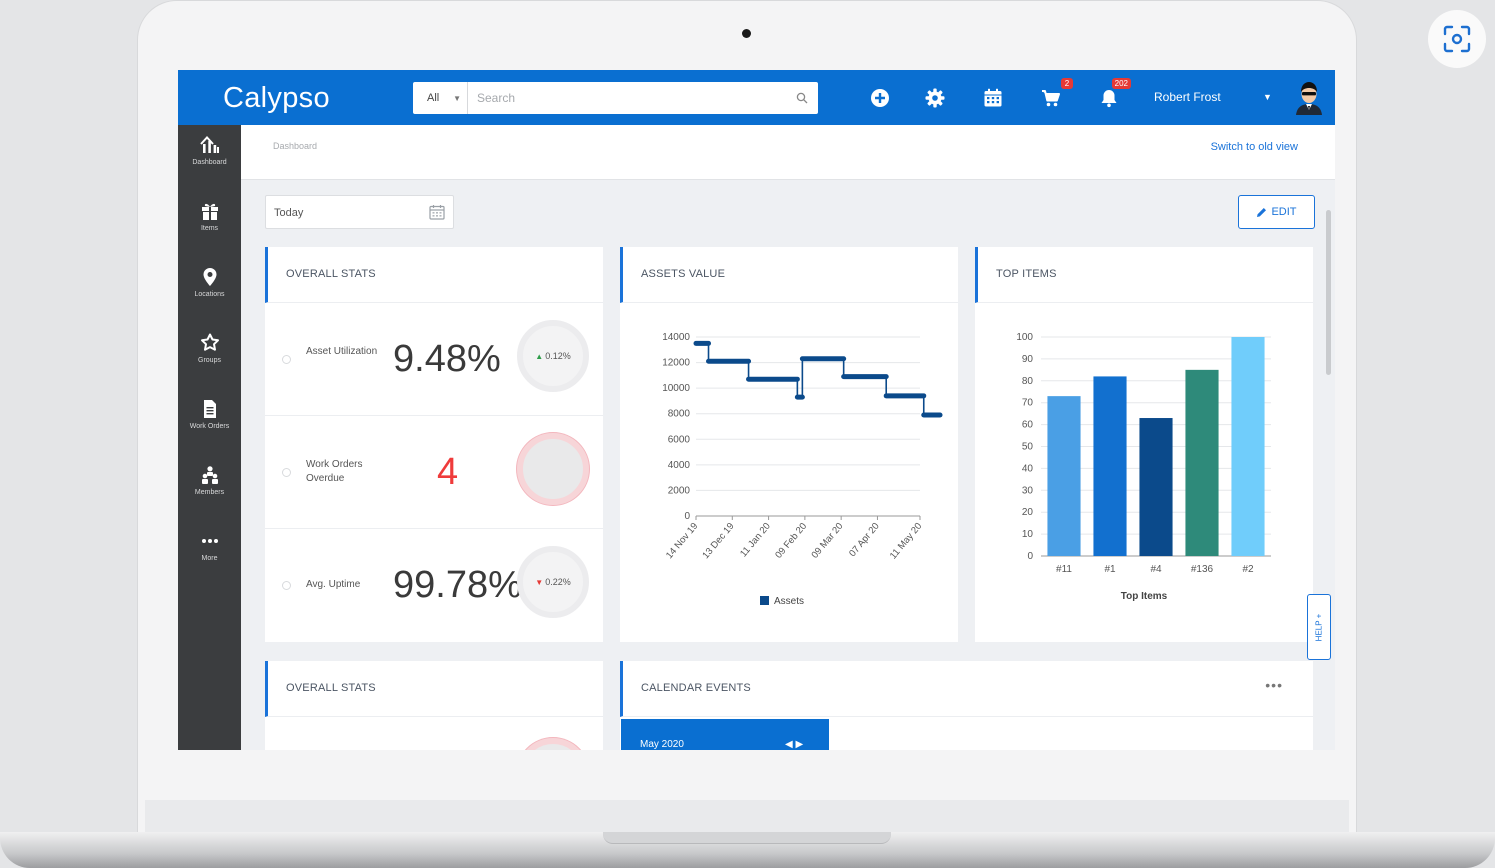  I want to click on scrollbar, so click(1328, 292).